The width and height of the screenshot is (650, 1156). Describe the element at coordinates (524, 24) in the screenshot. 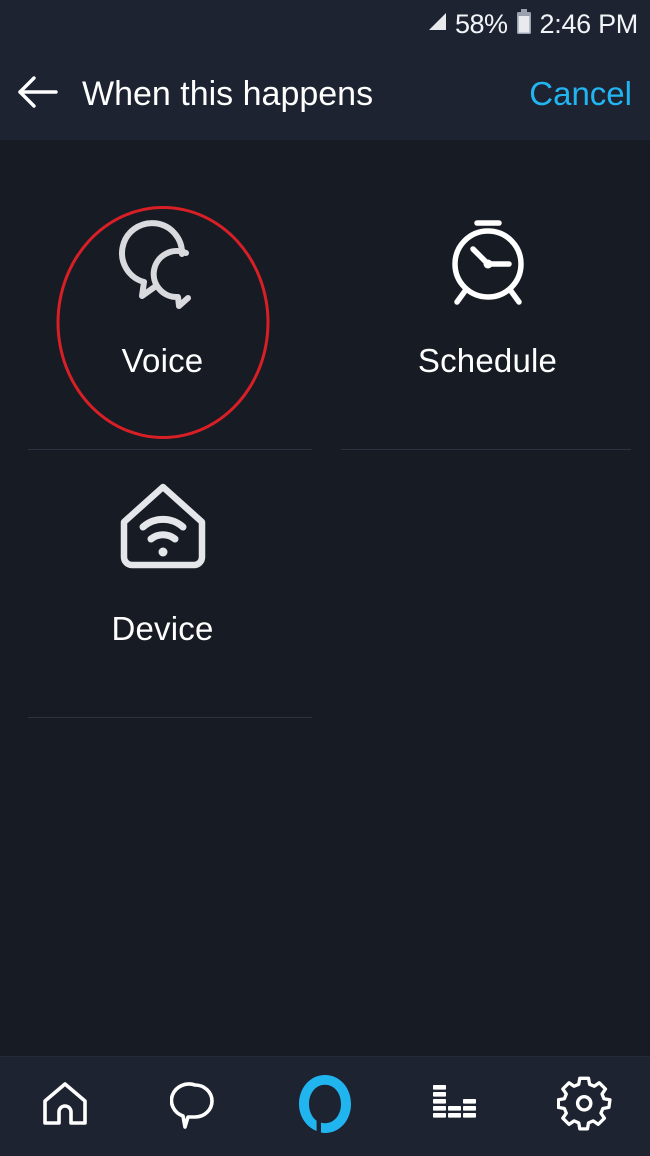

I see `battery-icon` at that location.